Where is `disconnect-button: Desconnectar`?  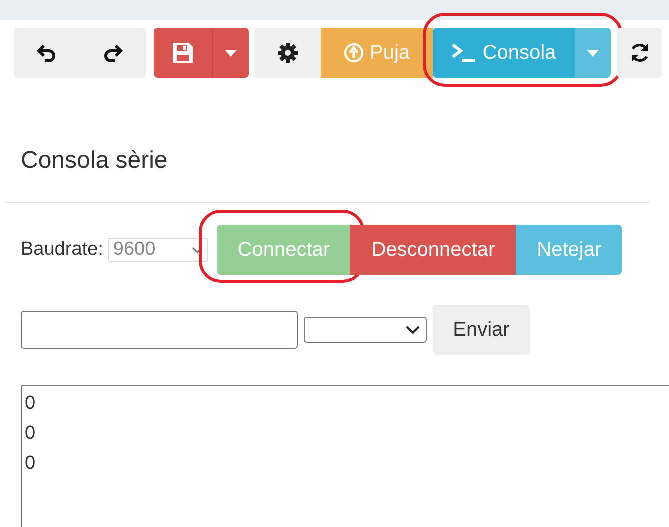 disconnect-button: Desconnectar is located at coordinates (433, 250).